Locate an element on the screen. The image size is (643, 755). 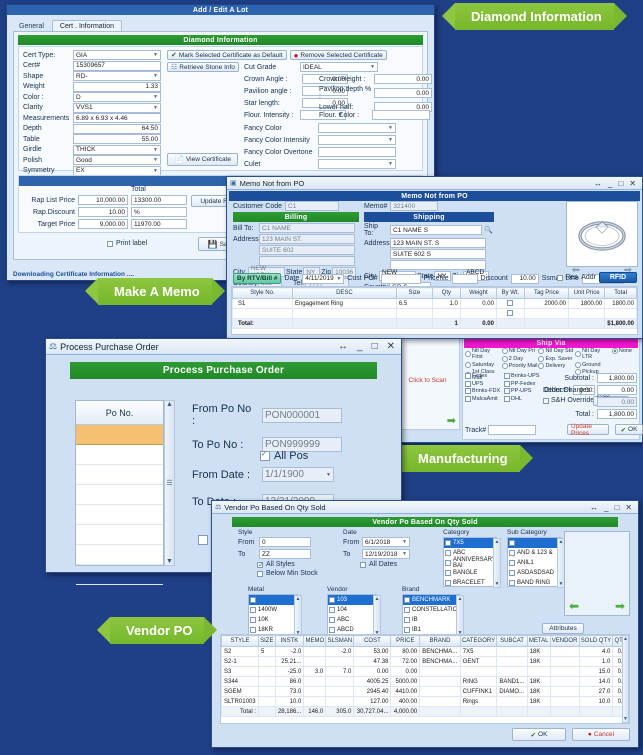
table-row: S3-25.03.07.00.000.0015.00.0 is located at coordinates (425, 671).